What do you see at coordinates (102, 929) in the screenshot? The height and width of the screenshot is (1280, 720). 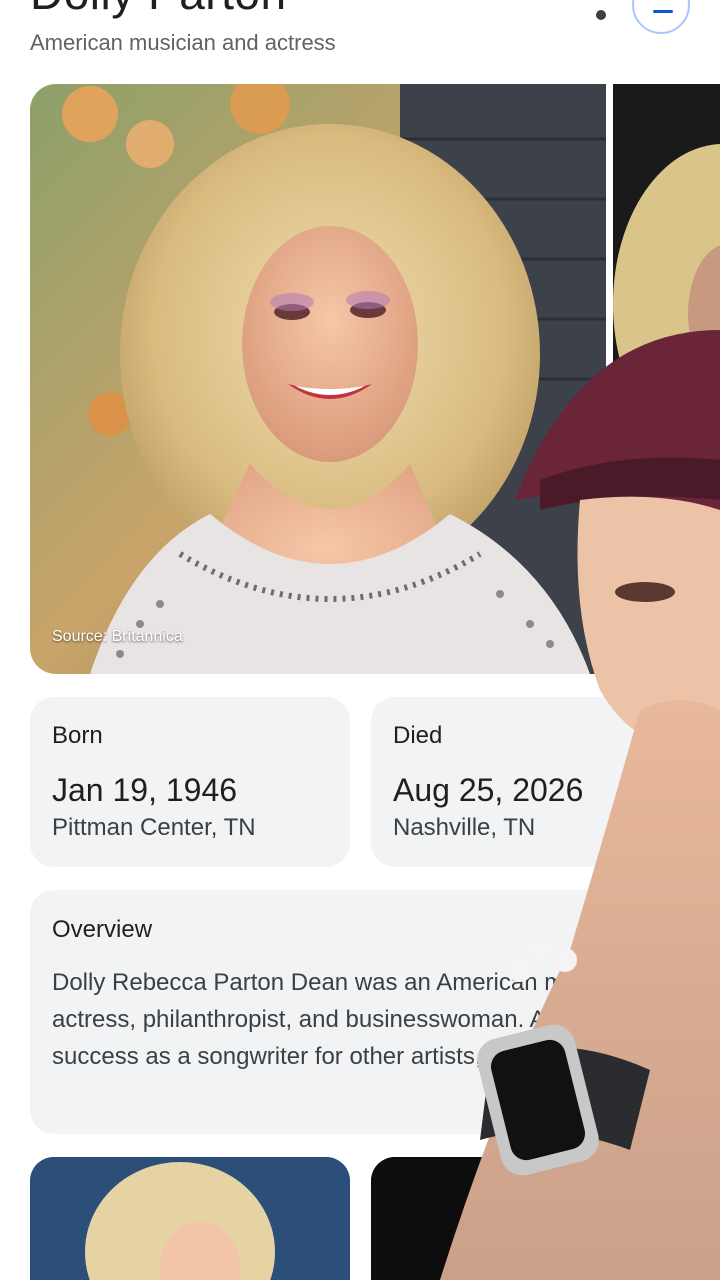 I see `overview-title: Overview` at bounding box center [102, 929].